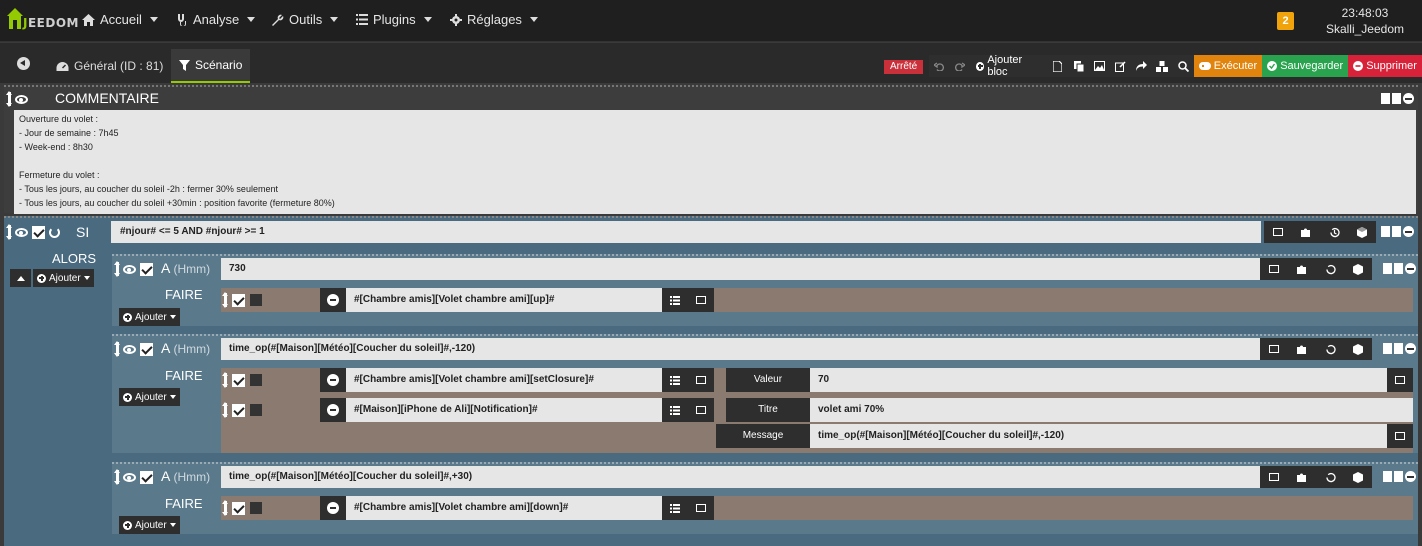 This screenshot has height=546, width=1422. What do you see at coordinates (305, 19) in the screenshot?
I see `menu-outils: Outils` at bounding box center [305, 19].